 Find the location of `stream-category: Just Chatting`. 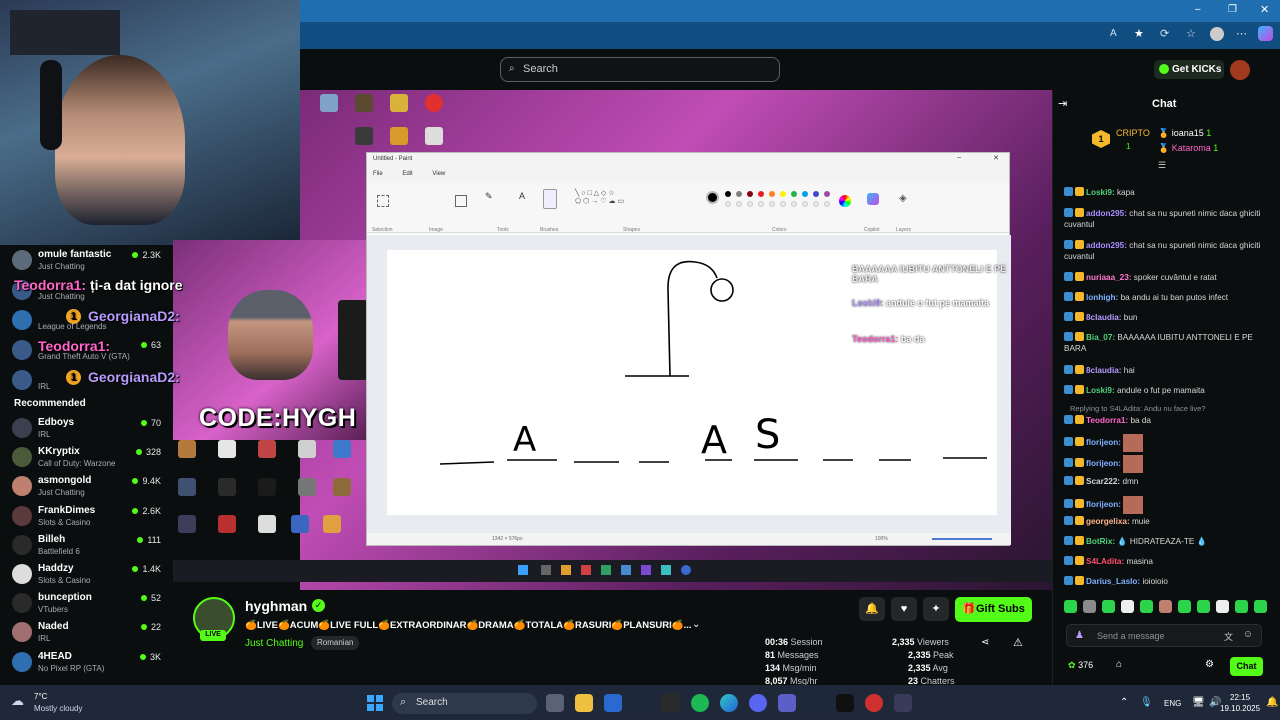

stream-category: Just Chatting is located at coordinates (274, 643).